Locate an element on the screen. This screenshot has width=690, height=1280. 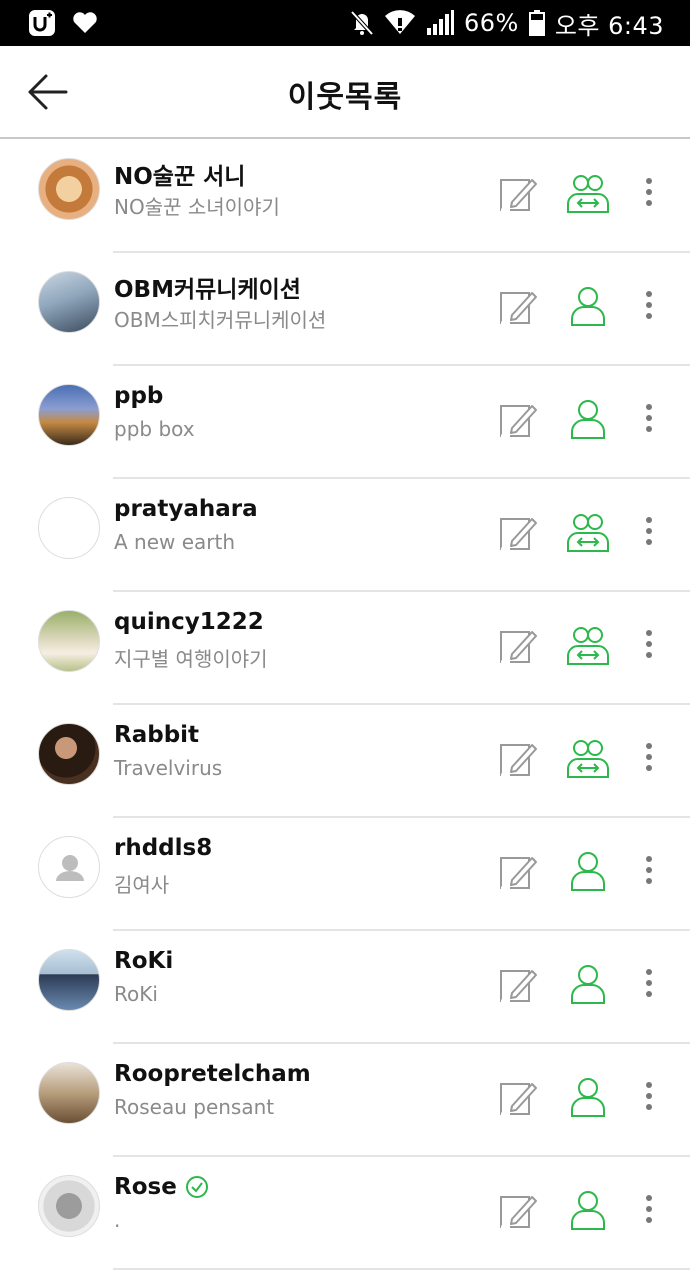
neighbor-name-wrap: NO술꾼 서니 is located at coordinates (179, 174).